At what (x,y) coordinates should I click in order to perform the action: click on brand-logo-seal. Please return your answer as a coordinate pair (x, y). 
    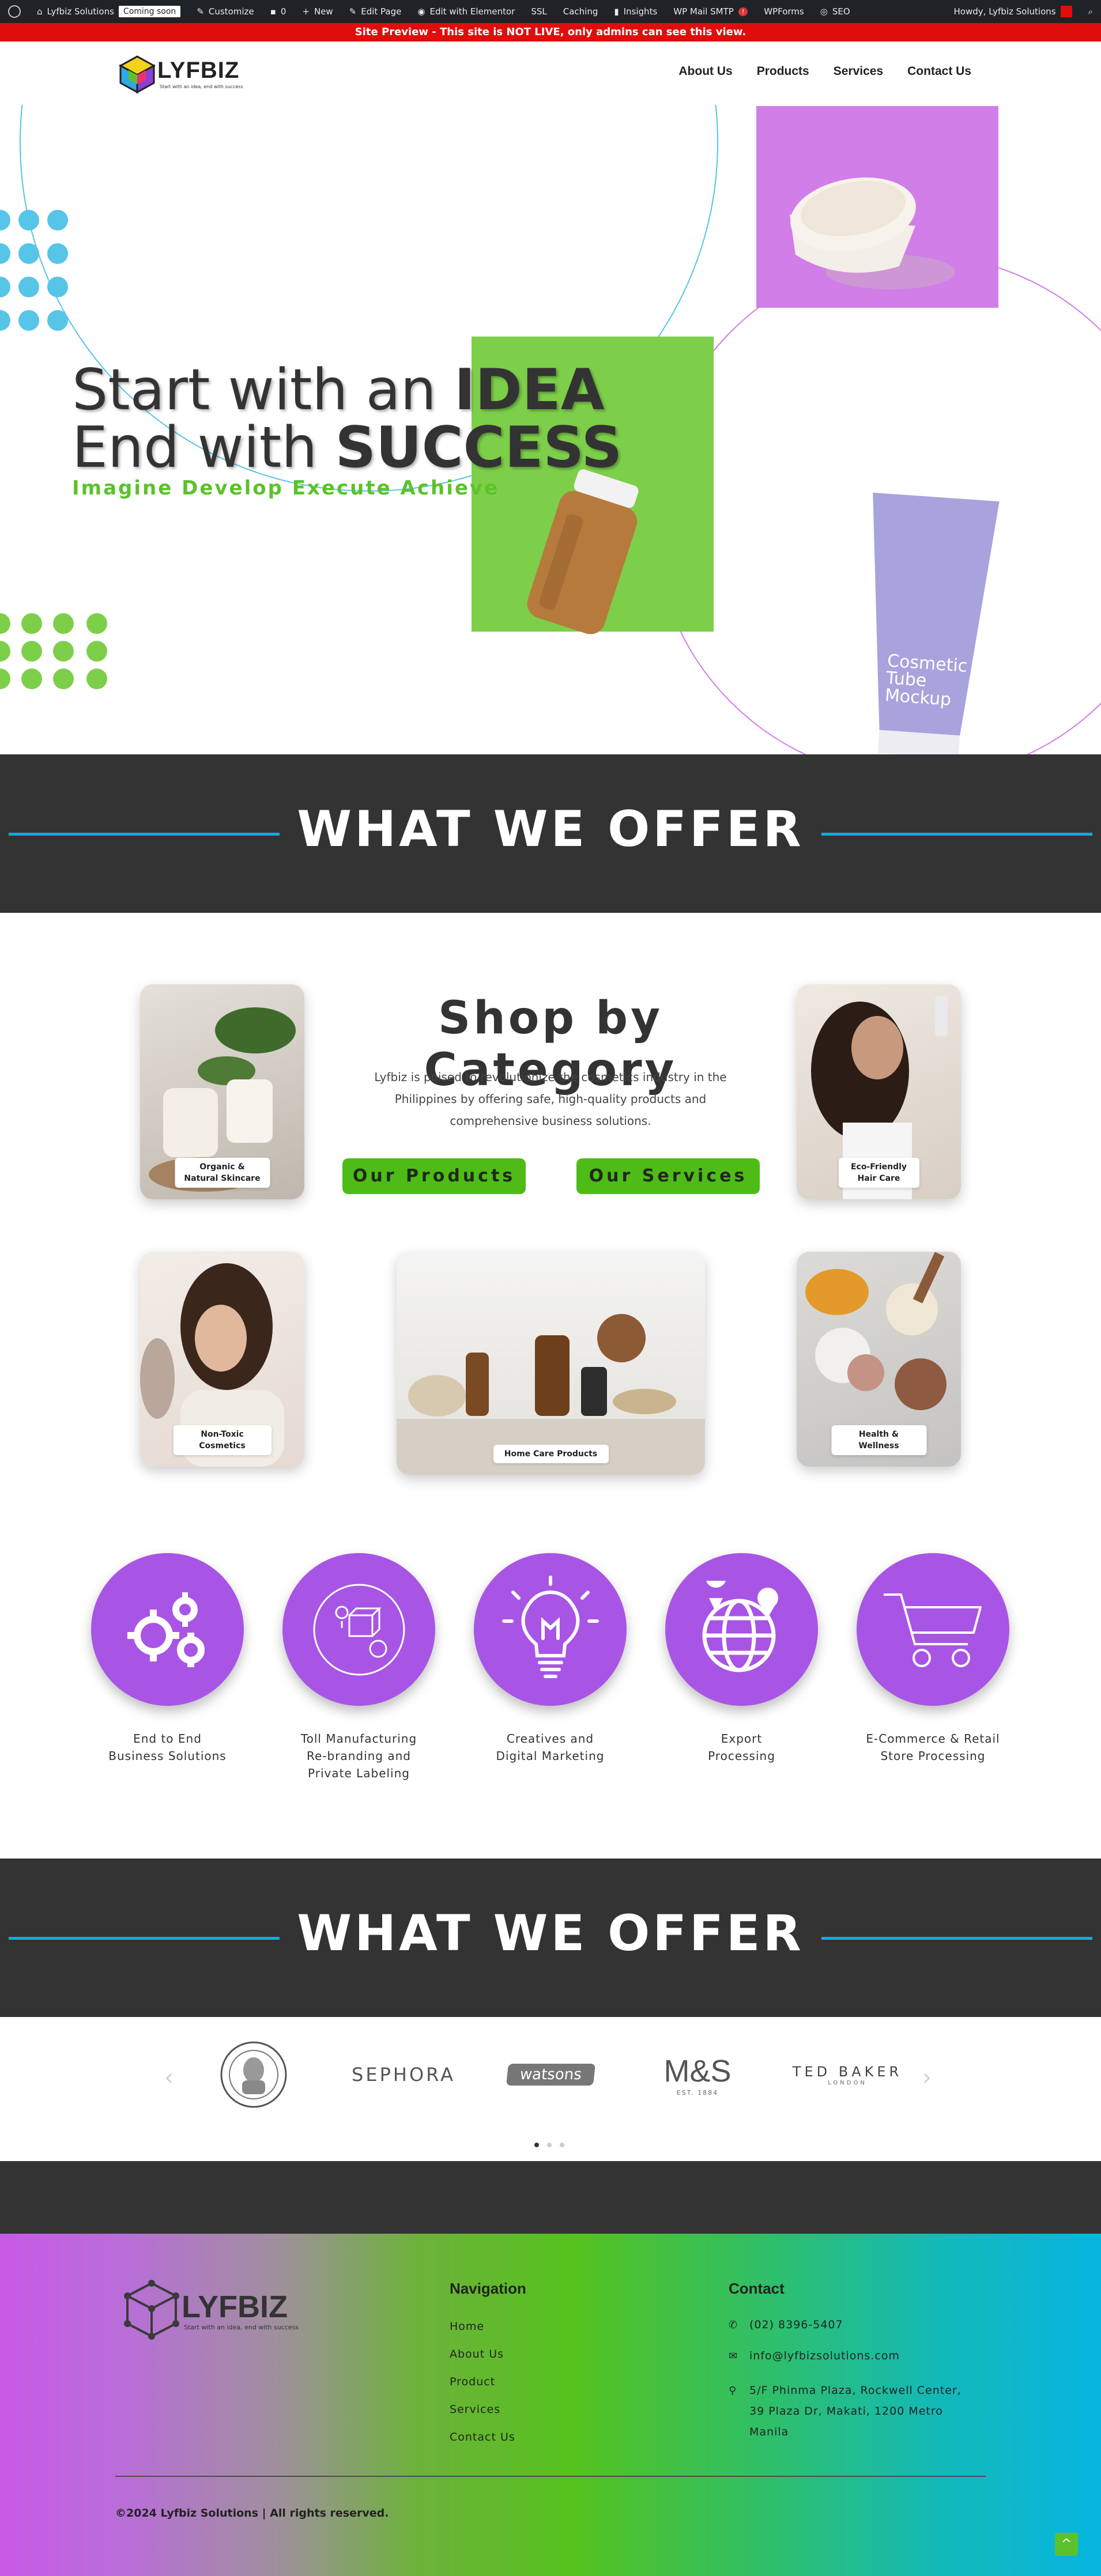
    Looking at the image, I should click on (253, 2074).